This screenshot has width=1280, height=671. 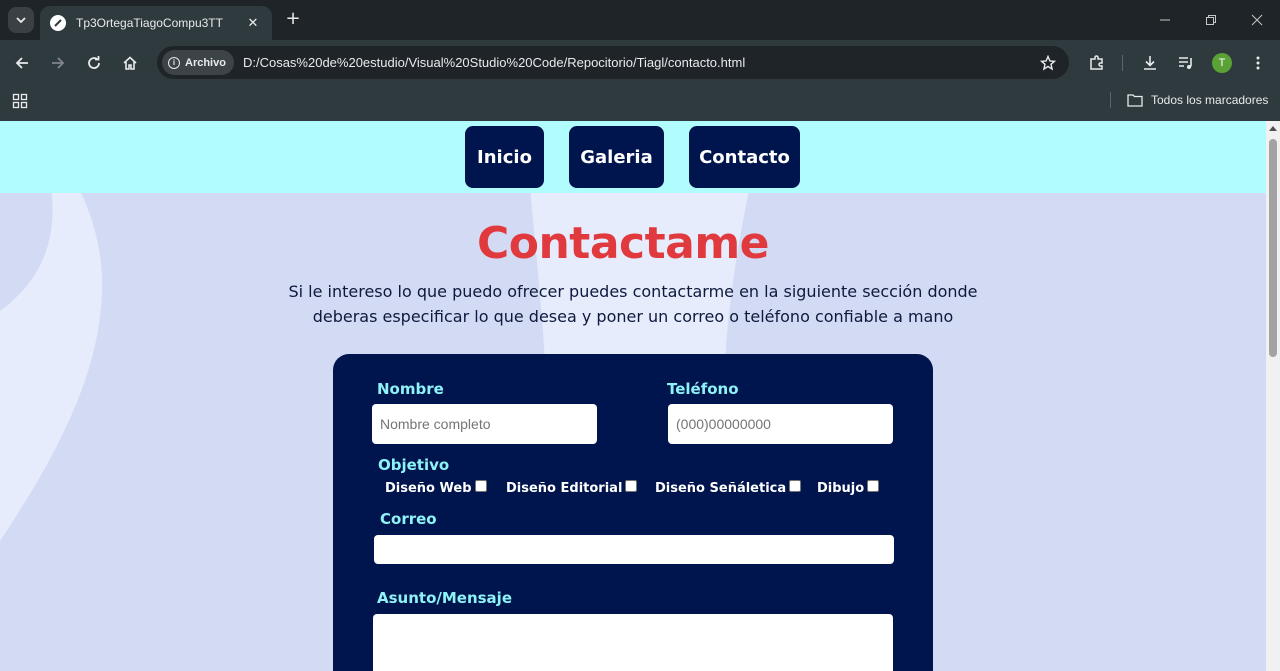 I want to click on chevron-down-icon, so click(x=21, y=20).